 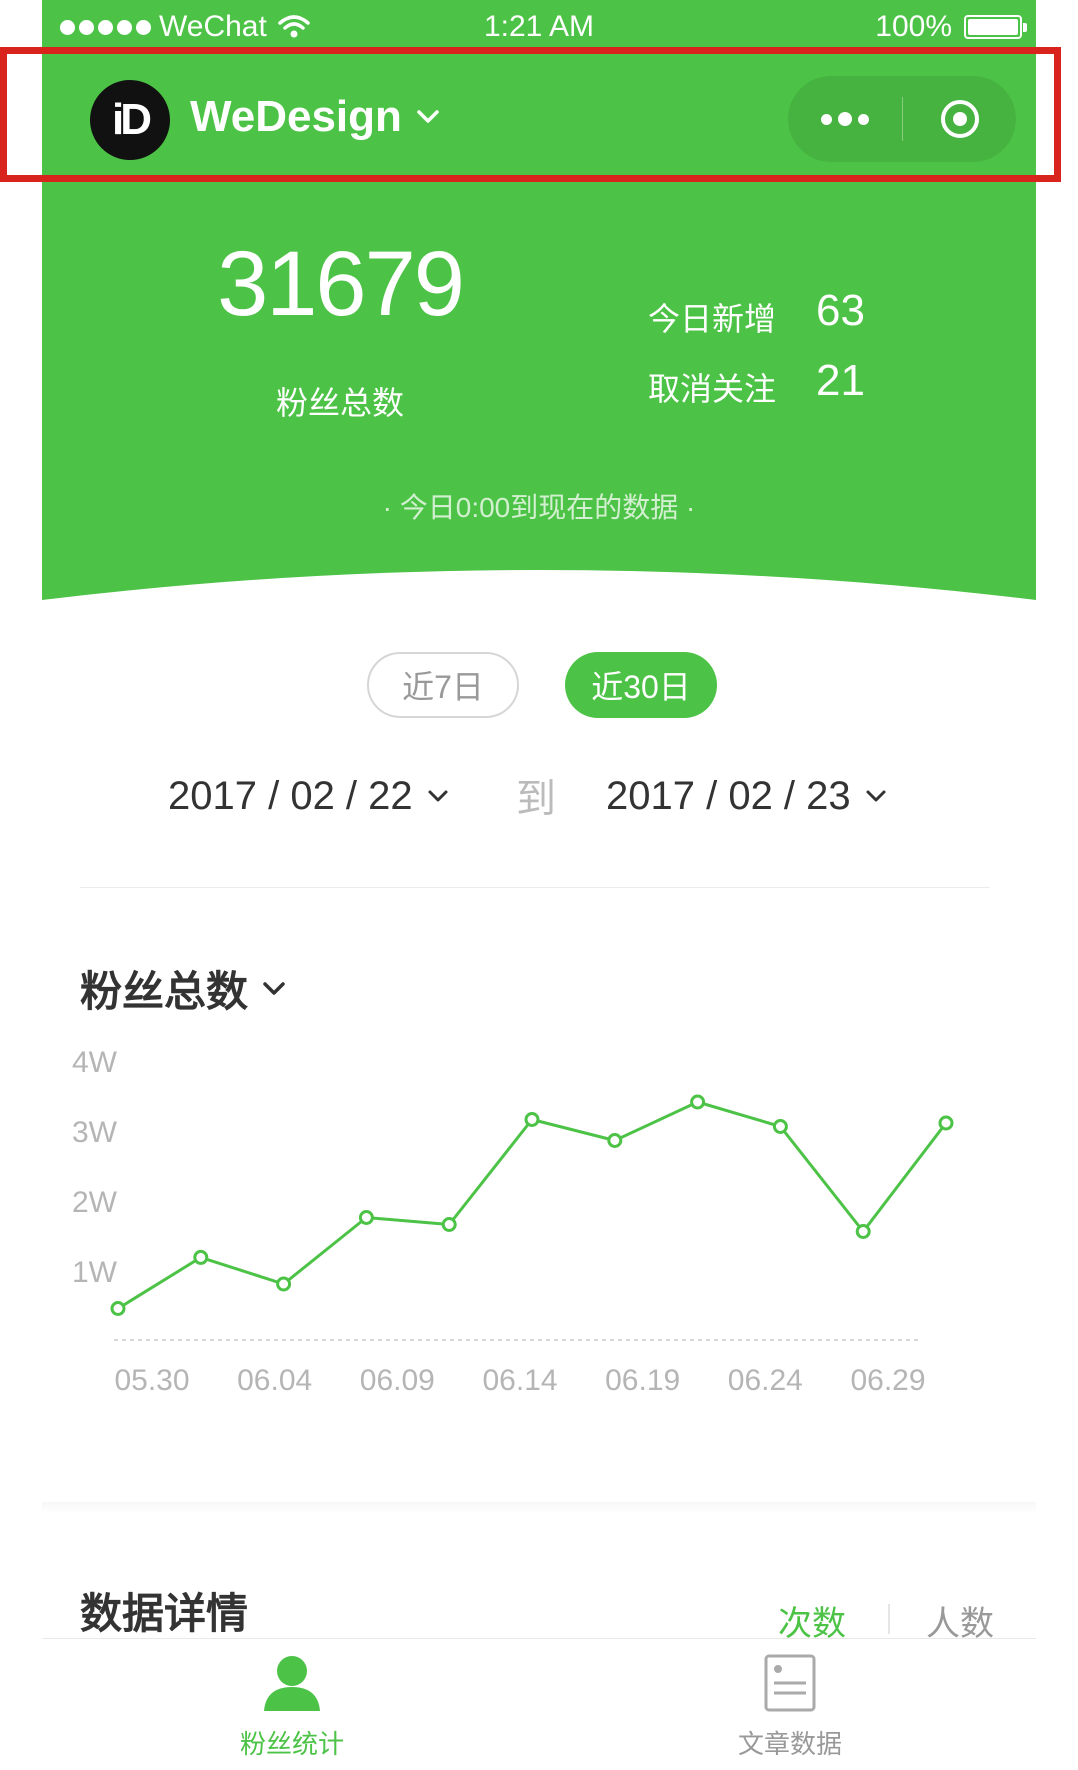 What do you see at coordinates (642, 1380) in the screenshot?
I see `x-tick-label: 06.19` at bounding box center [642, 1380].